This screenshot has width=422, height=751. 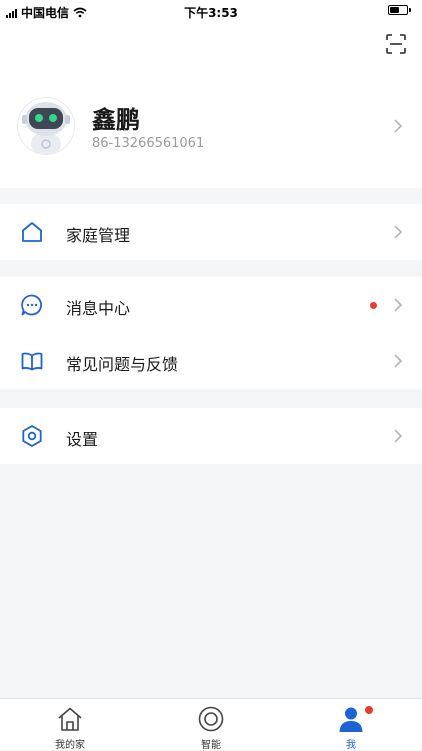 What do you see at coordinates (211, 361) in the screenshot?
I see `menu-faq-feedback: 常见问题与反馈` at bounding box center [211, 361].